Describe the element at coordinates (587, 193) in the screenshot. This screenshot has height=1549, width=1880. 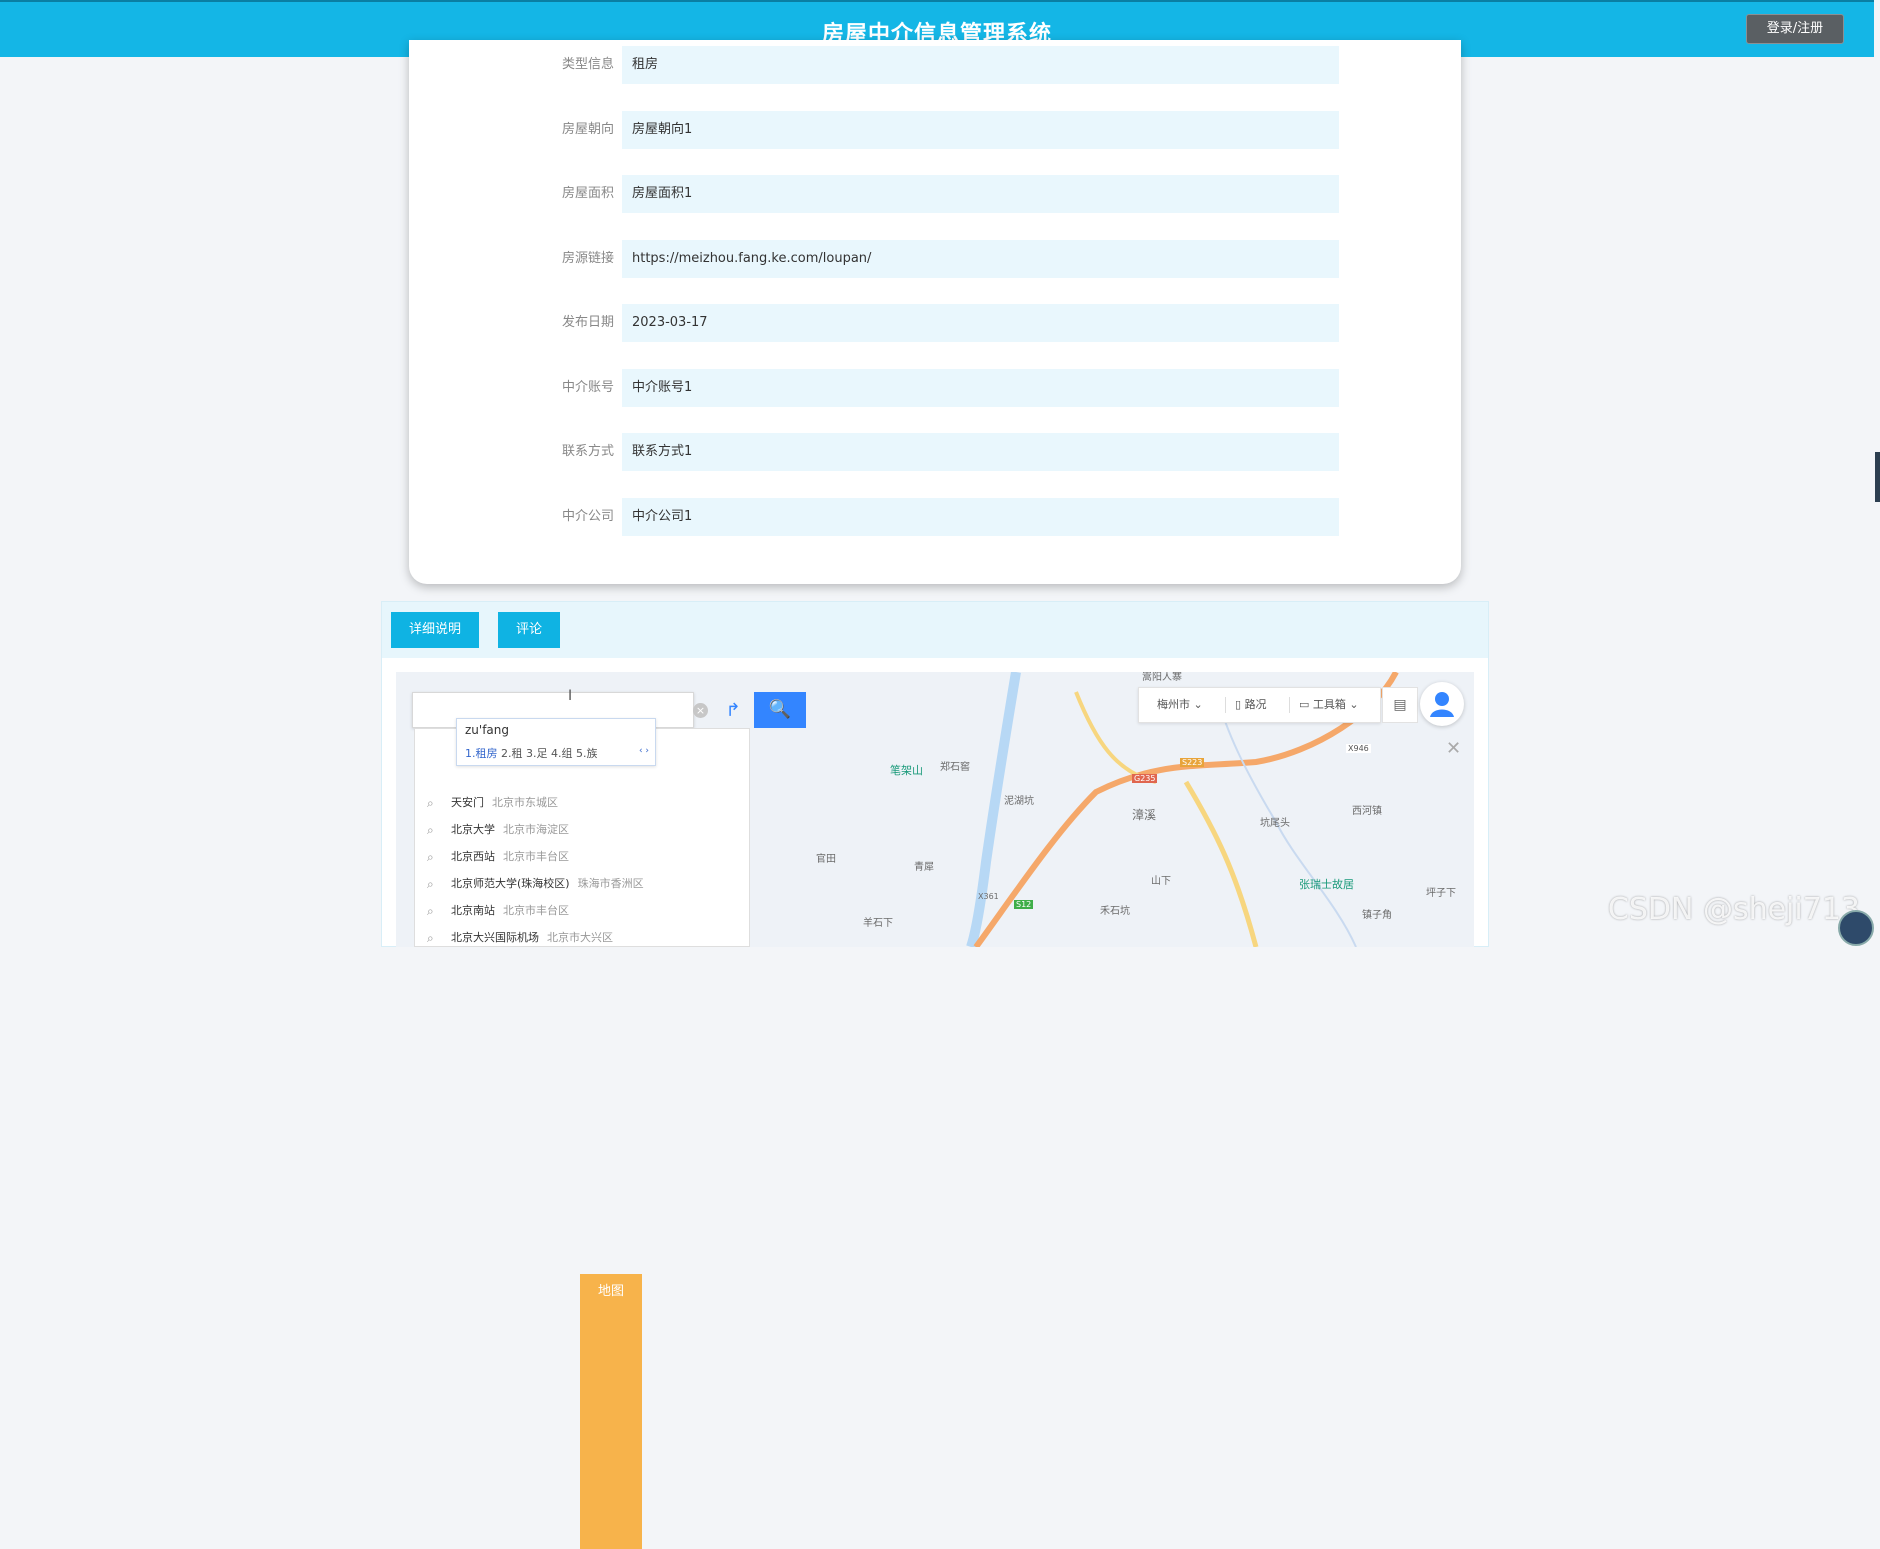
I see `field-label: 房屋面积` at that location.